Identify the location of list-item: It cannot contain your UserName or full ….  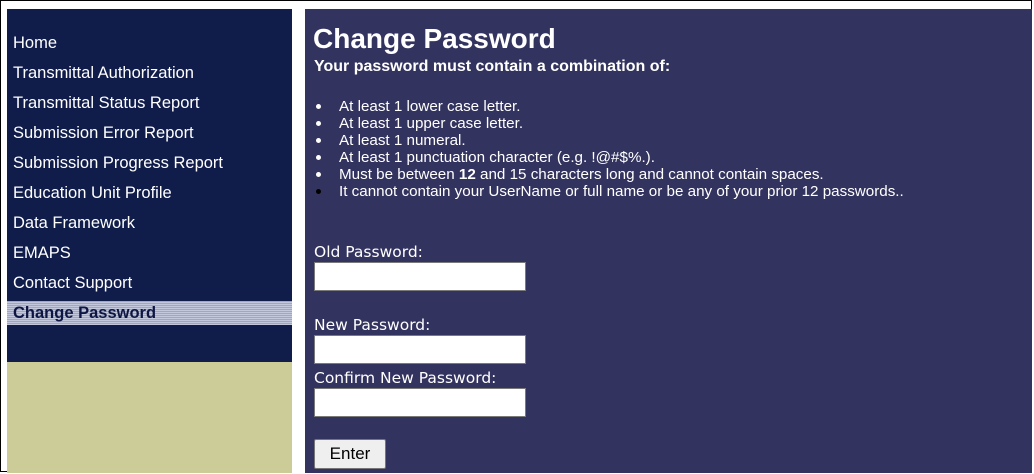
(609, 191).